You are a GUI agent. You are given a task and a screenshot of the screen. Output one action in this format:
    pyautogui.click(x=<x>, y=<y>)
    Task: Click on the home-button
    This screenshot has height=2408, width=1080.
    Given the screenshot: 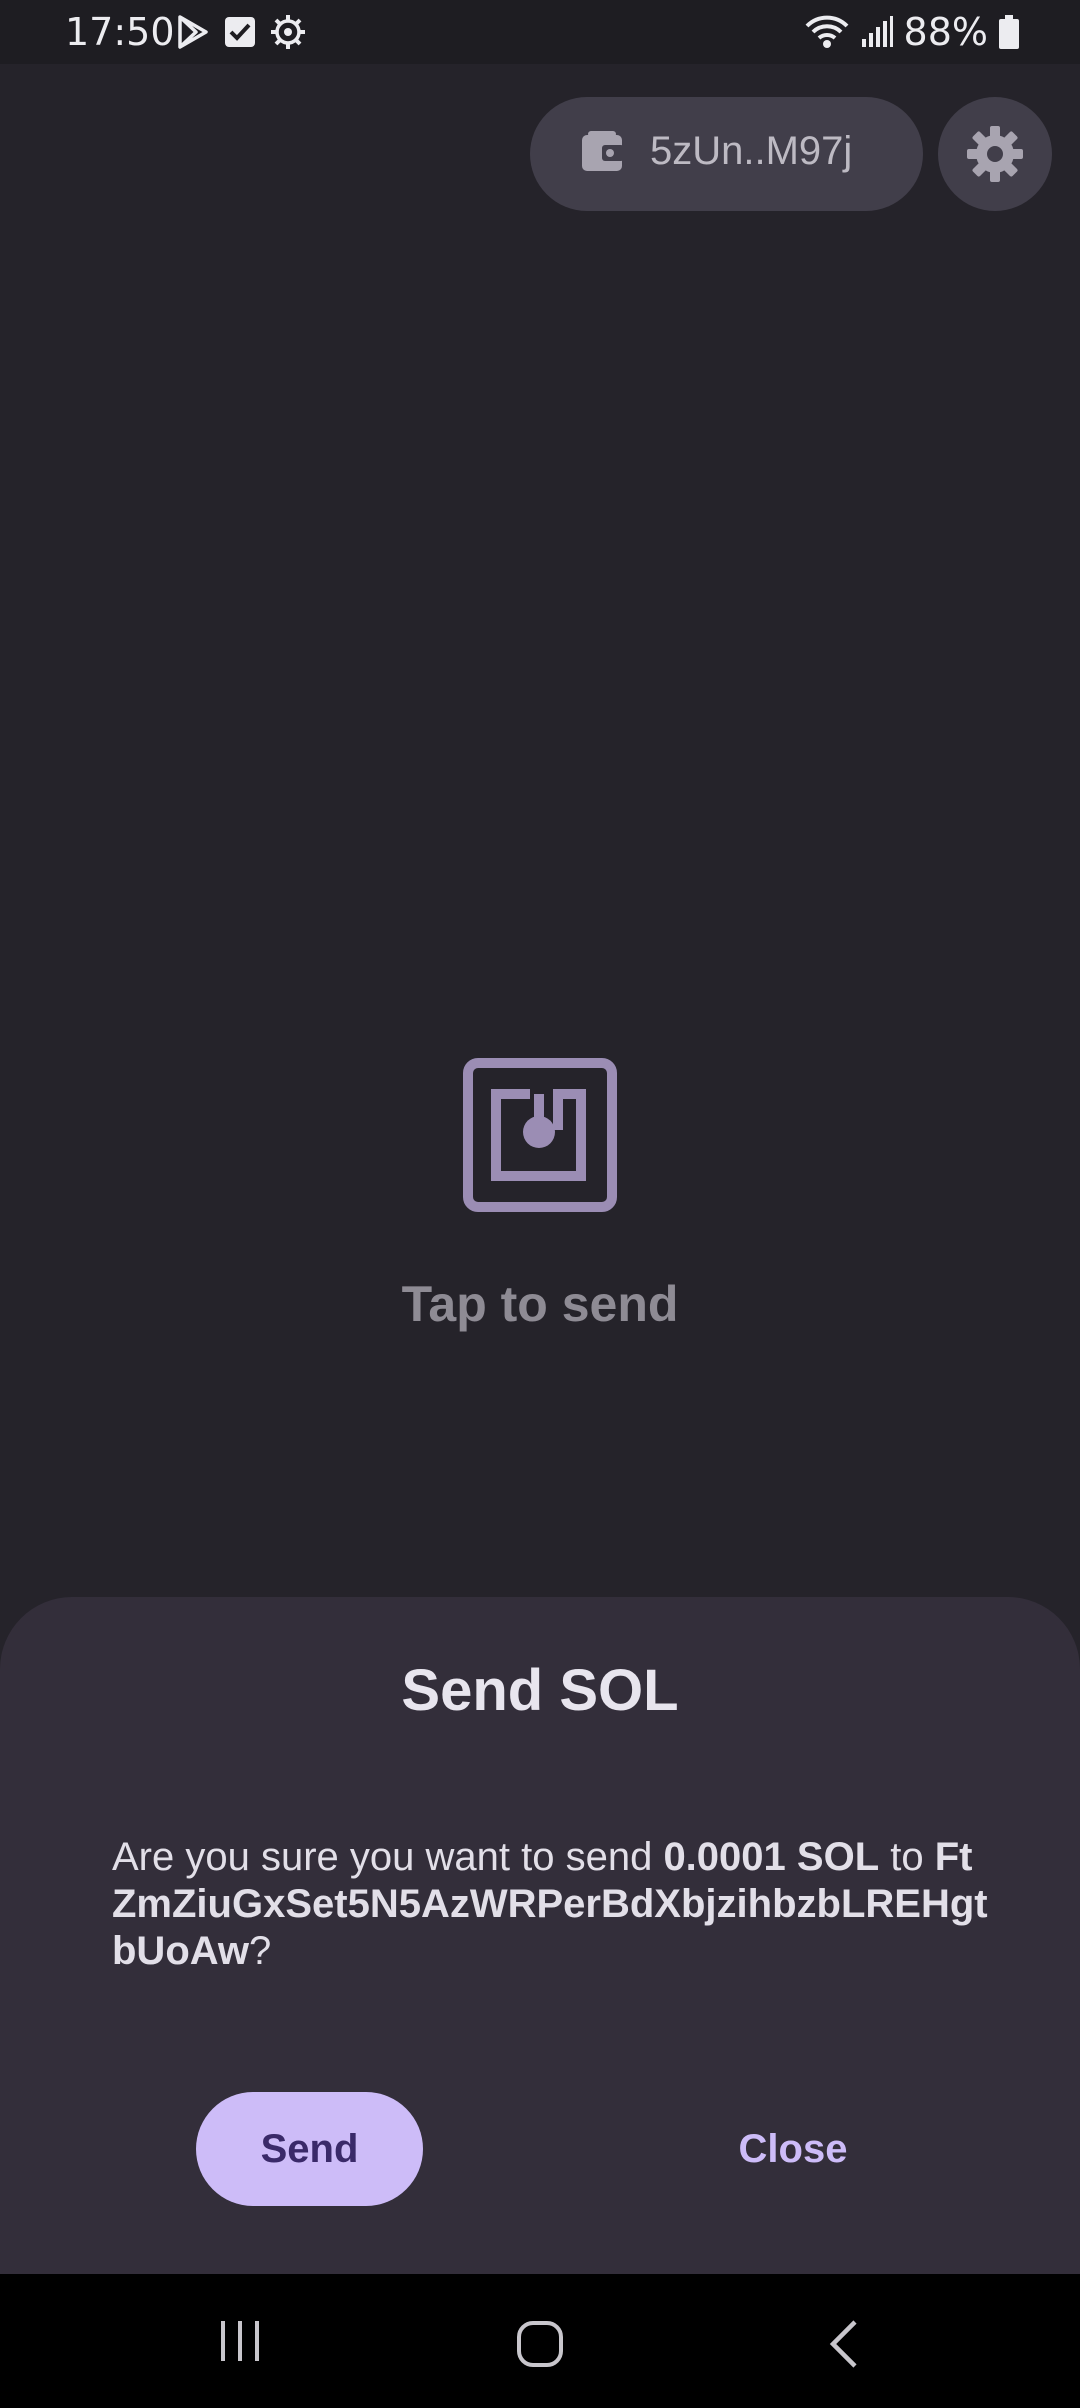 What is the action you would take?
    pyautogui.click(x=540, y=2341)
    